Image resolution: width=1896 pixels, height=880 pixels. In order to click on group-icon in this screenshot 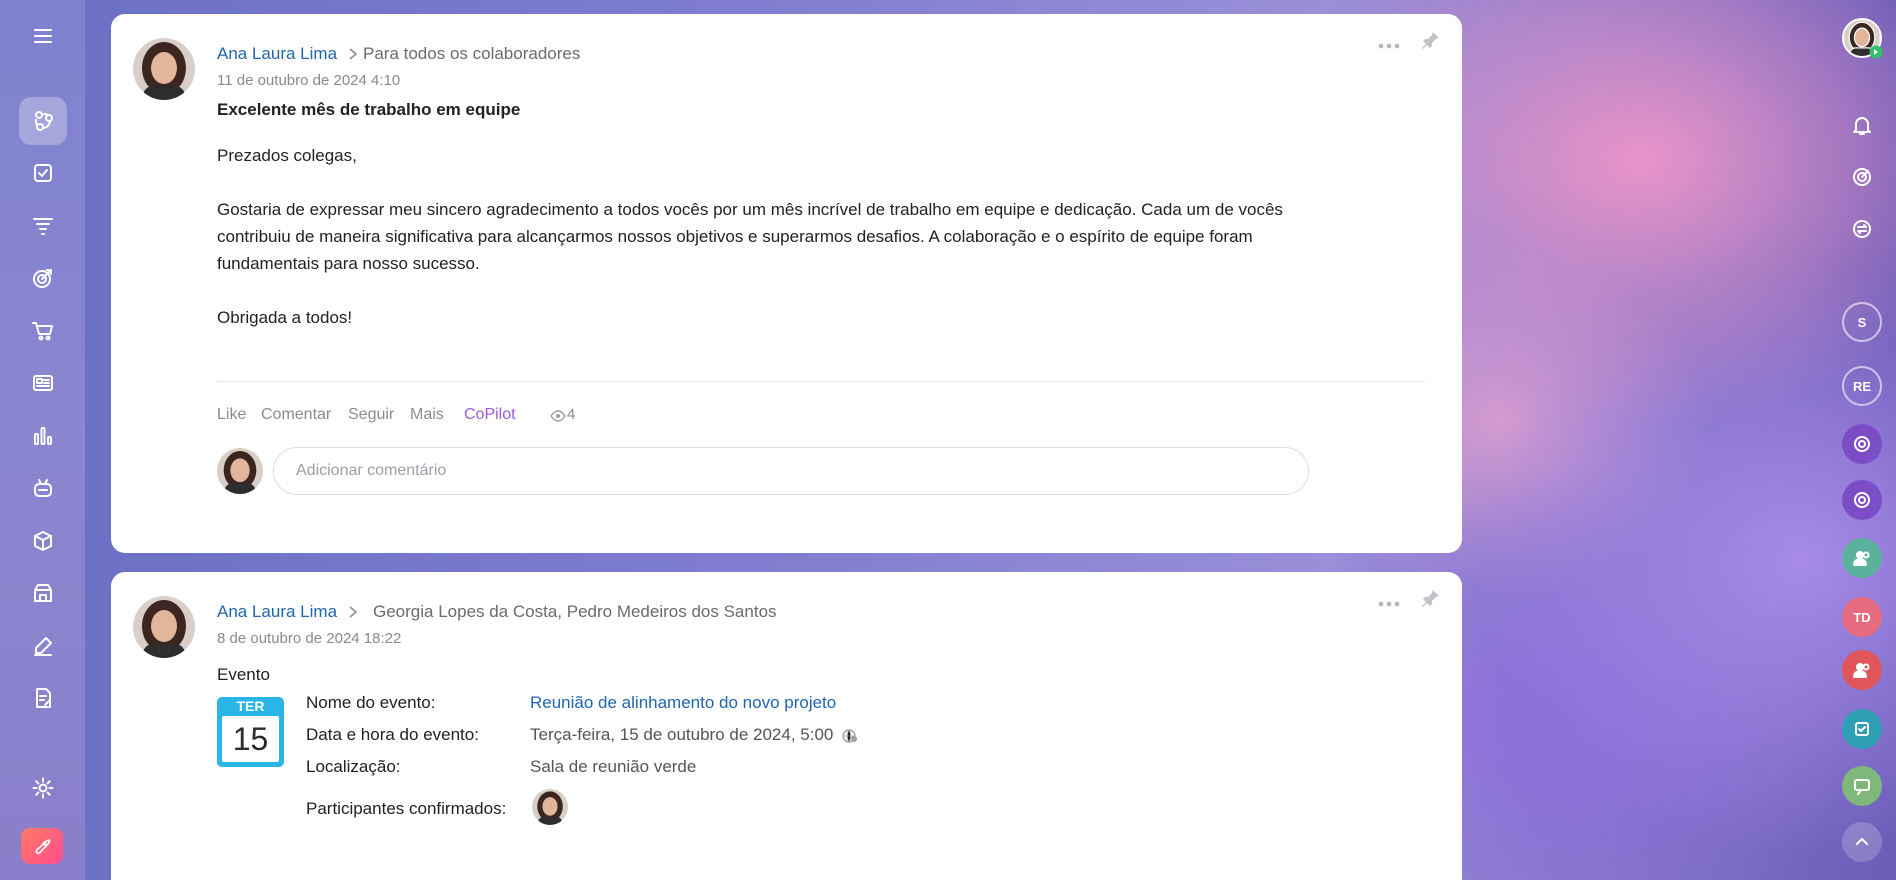, I will do `click(1862, 558)`.